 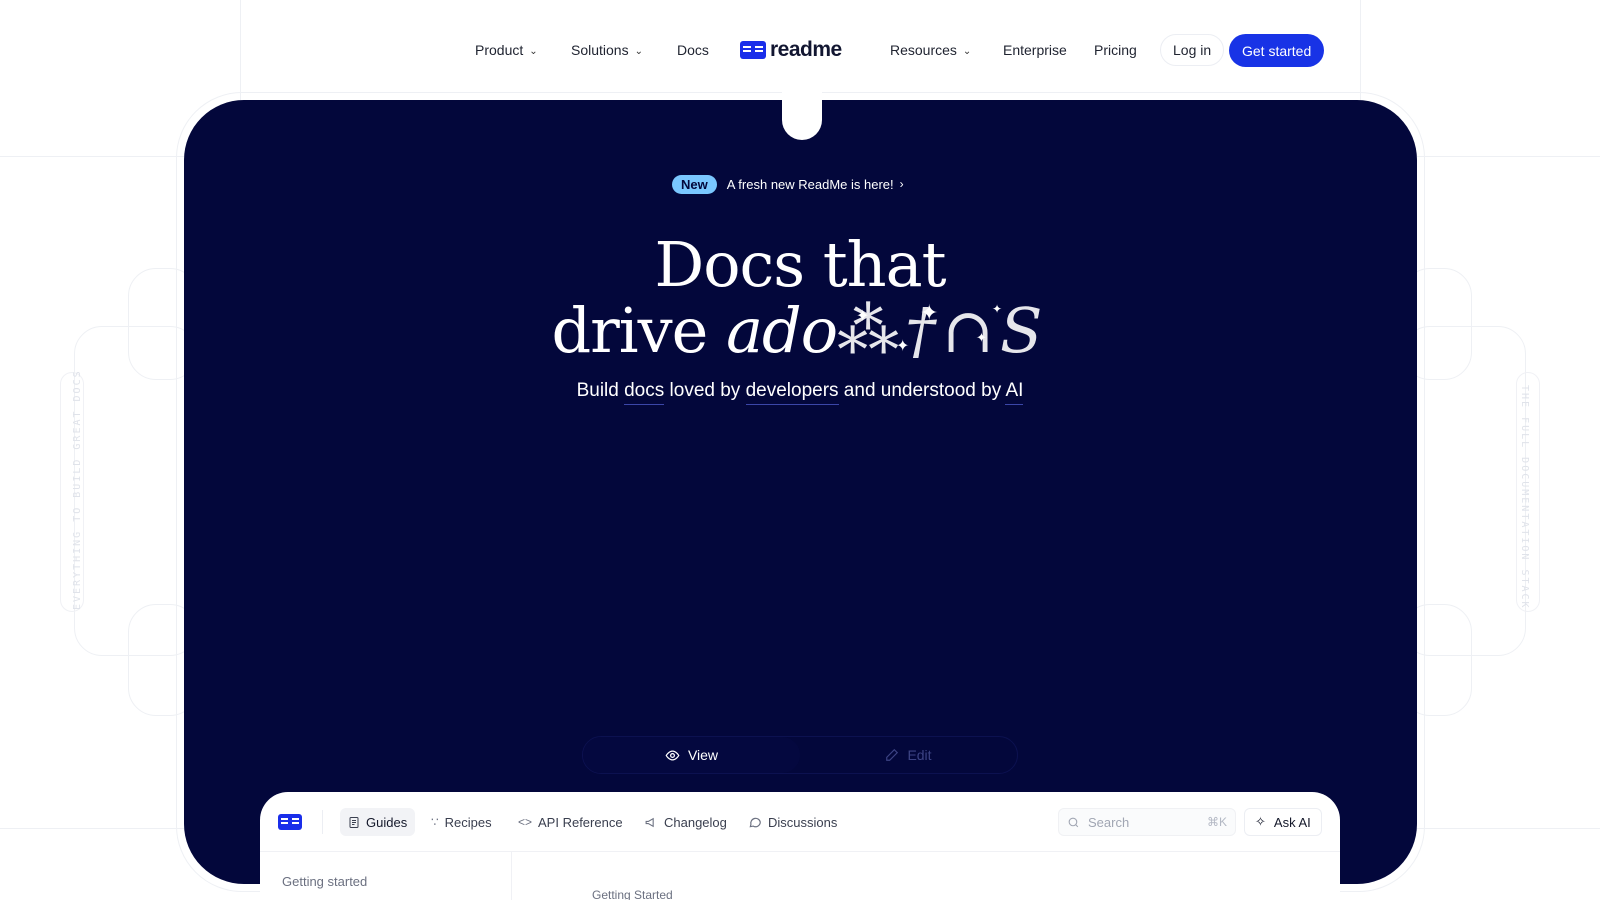 I want to click on headline-emphasis-animated: ⁂†∩S, so click(x=943, y=330).